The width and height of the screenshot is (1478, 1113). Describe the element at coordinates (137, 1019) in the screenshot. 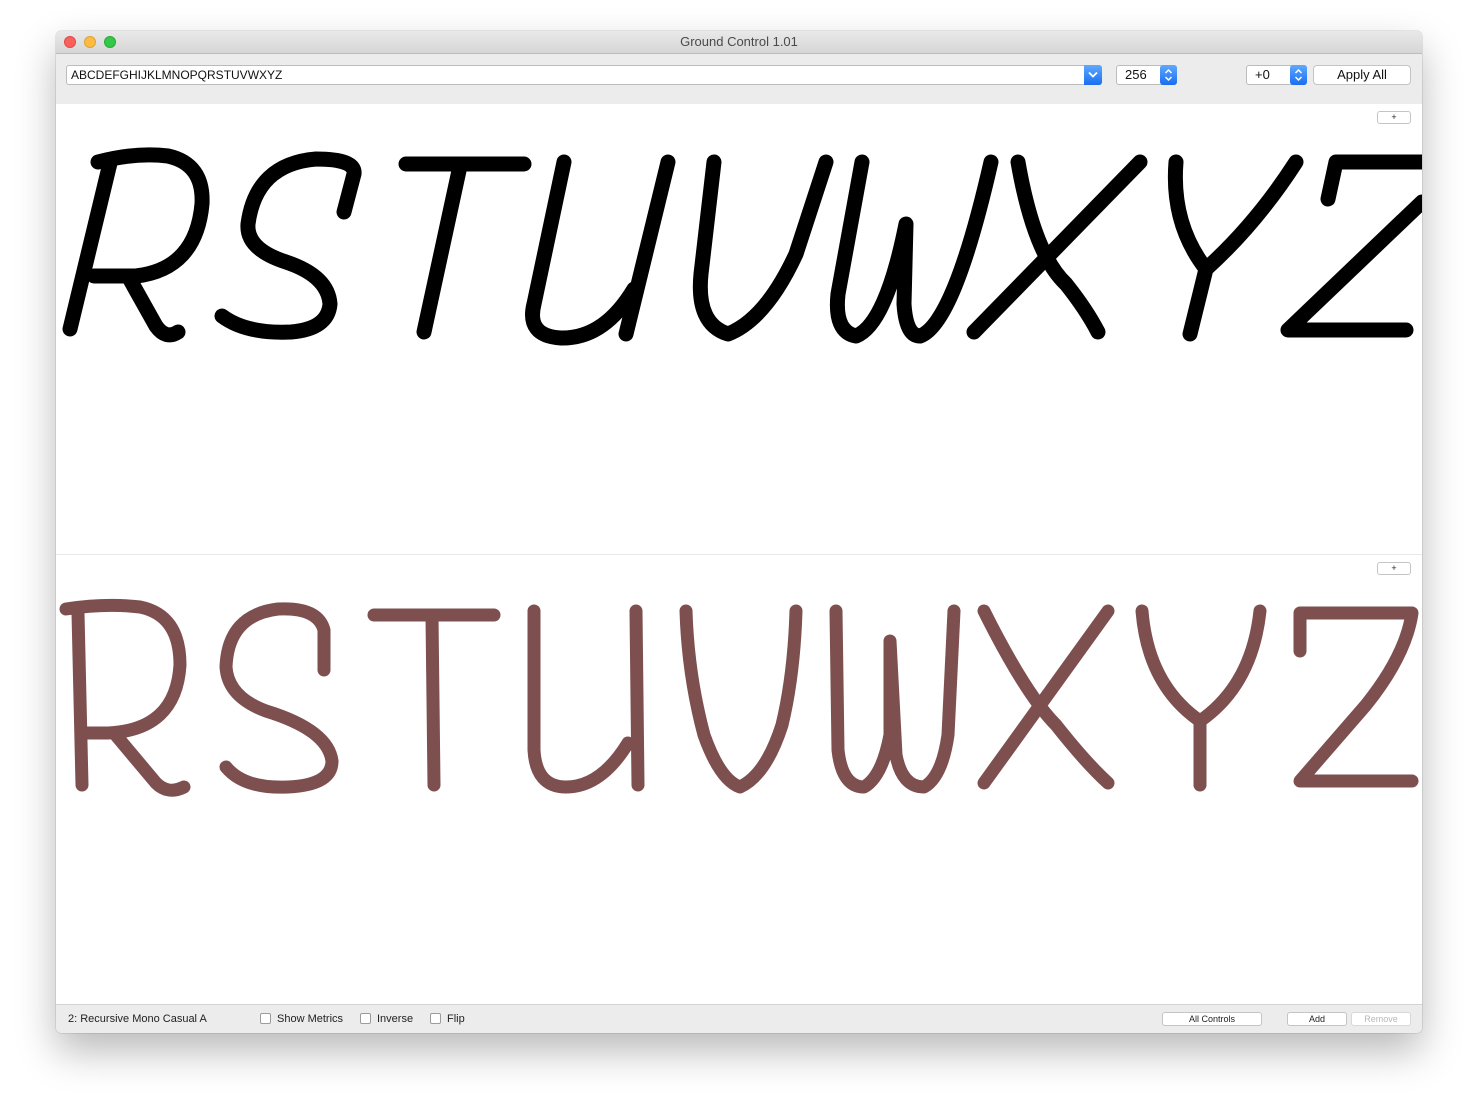

I see `font-name-label: 2: Recursive Mono Casual A` at that location.